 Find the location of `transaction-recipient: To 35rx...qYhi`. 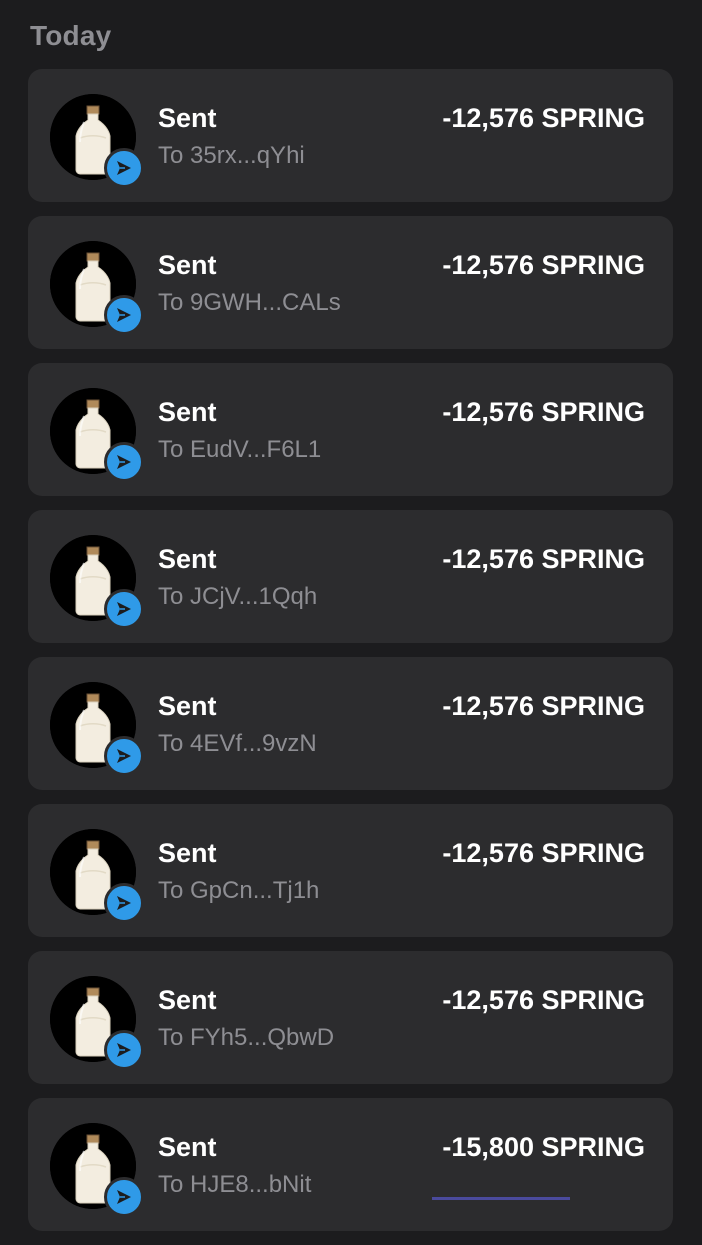

transaction-recipient: To 35rx...qYhi is located at coordinates (231, 155).